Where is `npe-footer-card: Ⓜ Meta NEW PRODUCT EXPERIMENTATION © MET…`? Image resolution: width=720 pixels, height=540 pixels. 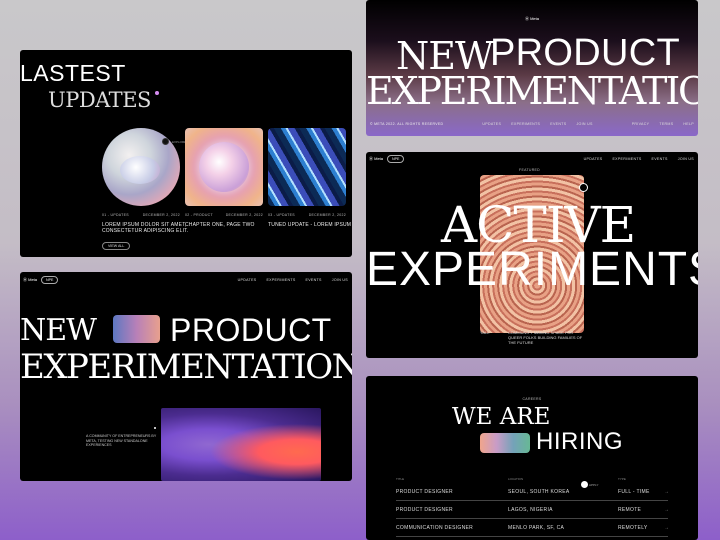
npe-footer-card: Ⓜ Meta NEW PRODUCT EXPERIMENTATION © MET… is located at coordinates (532, 68).